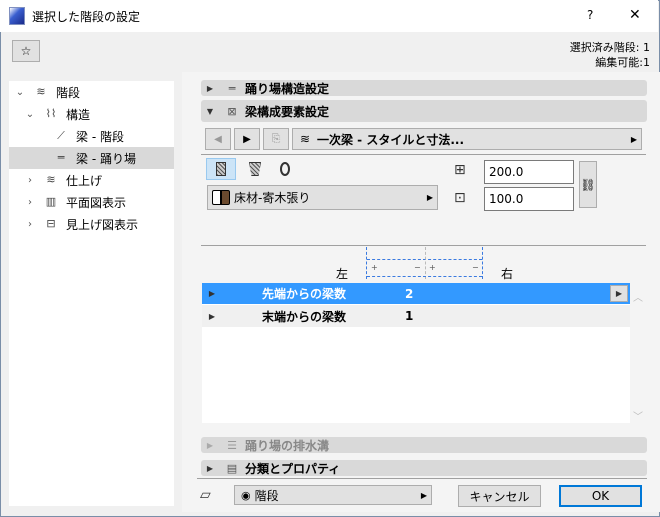 The image size is (660, 517). I want to click on rectangle-hatch-icon, so click(221, 169).